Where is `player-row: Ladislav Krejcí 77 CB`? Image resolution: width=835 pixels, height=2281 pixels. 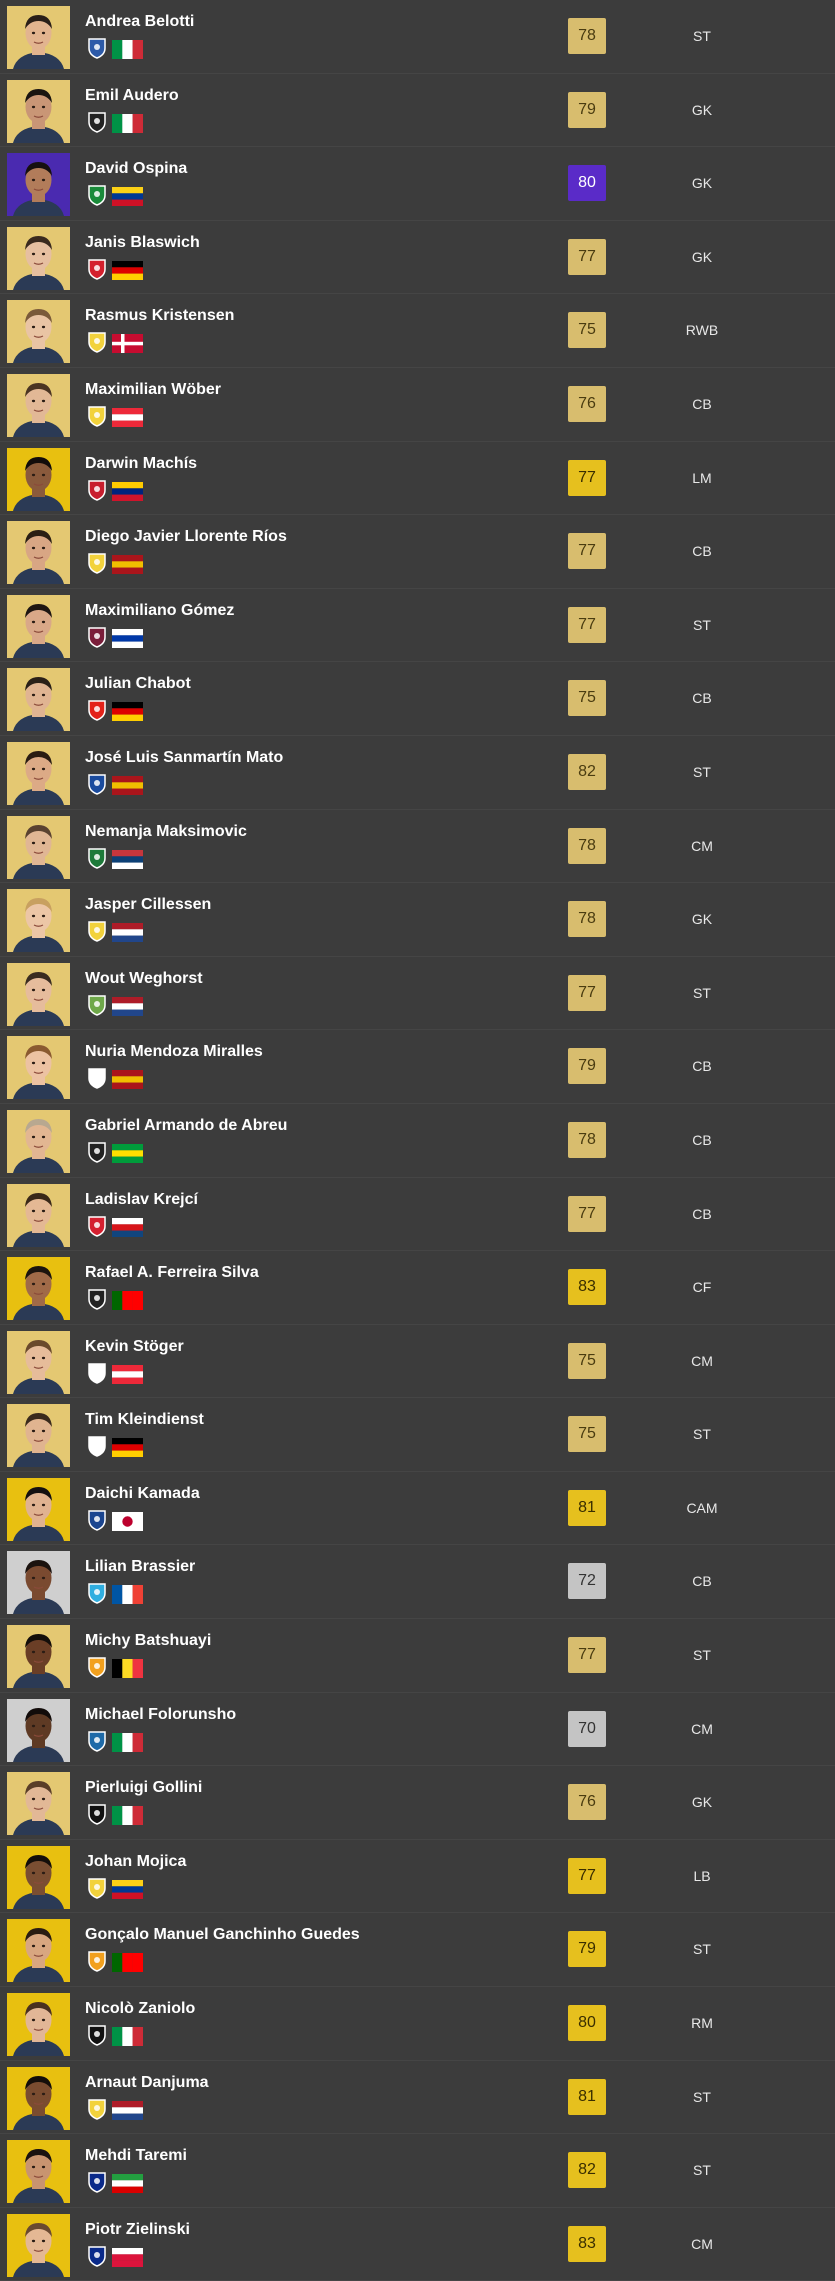
player-row: Ladislav Krejcí 77 CB is located at coordinates (417, 1215).